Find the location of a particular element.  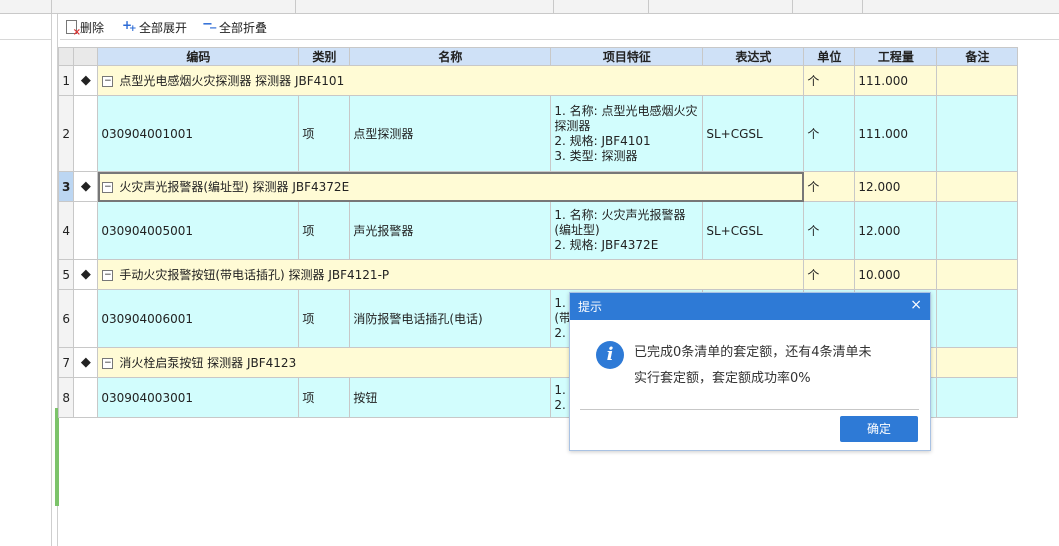

name-cell: 声光报警器 is located at coordinates (450, 230).